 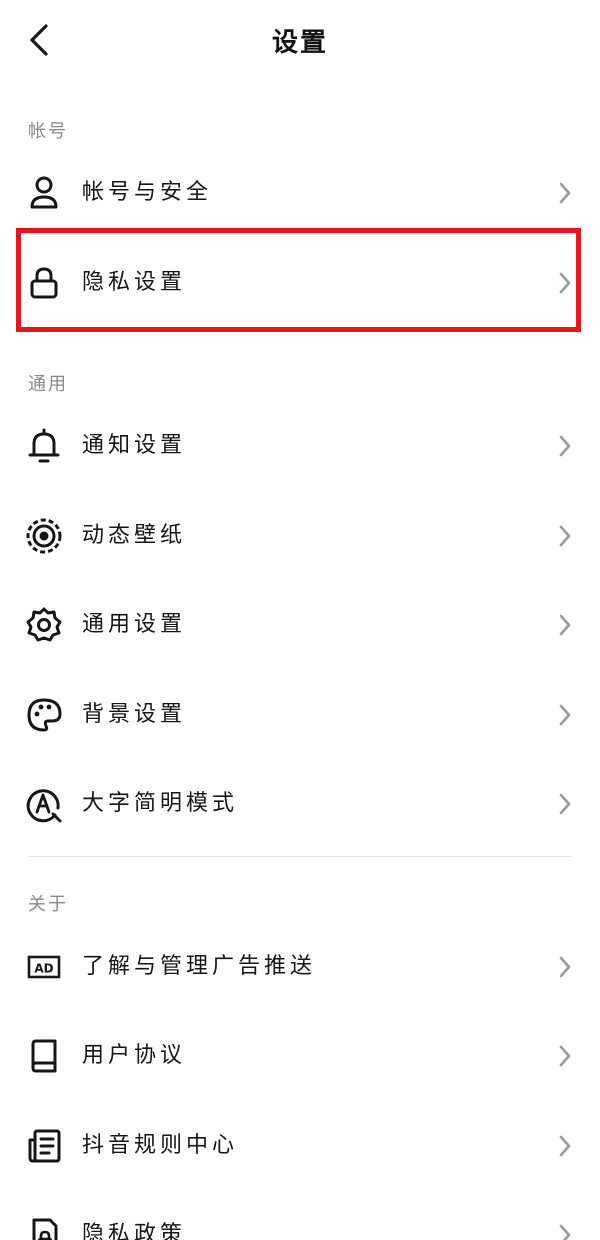 What do you see at coordinates (44, 1146) in the screenshot?
I see `document-list-icon` at bounding box center [44, 1146].